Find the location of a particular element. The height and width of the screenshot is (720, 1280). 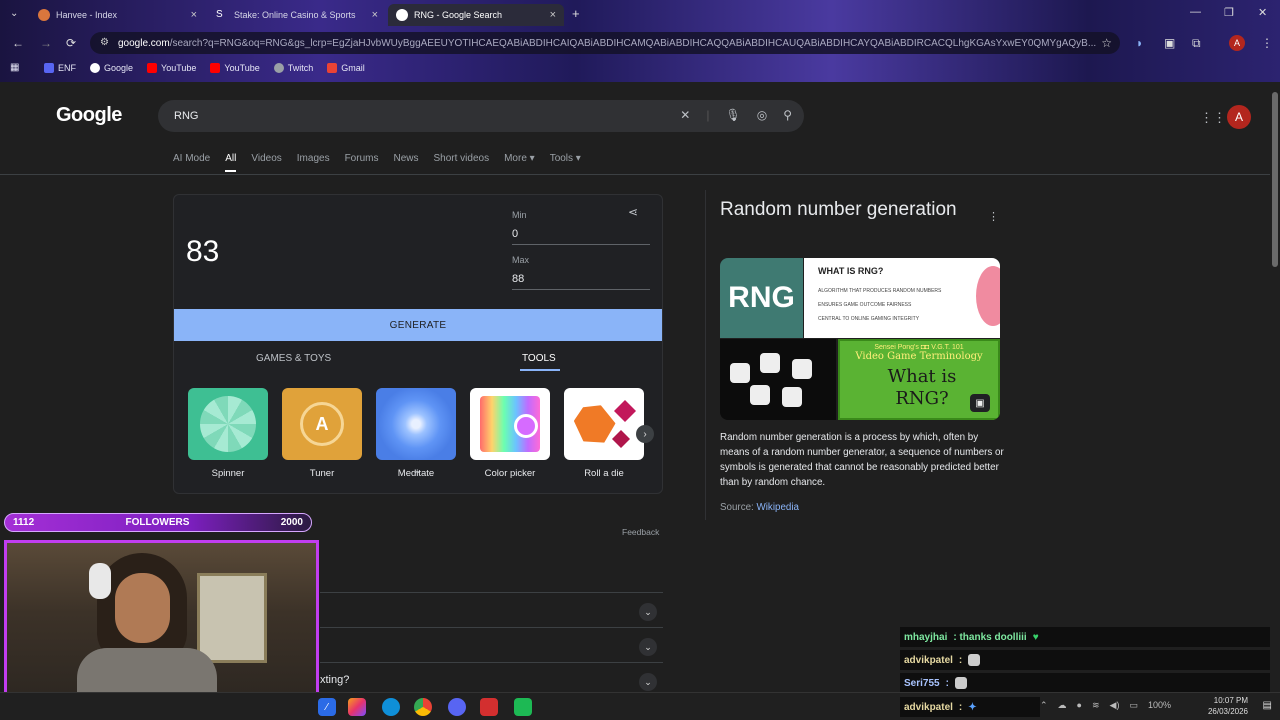

new-tab-icon: + is located at coordinates (576, 13).